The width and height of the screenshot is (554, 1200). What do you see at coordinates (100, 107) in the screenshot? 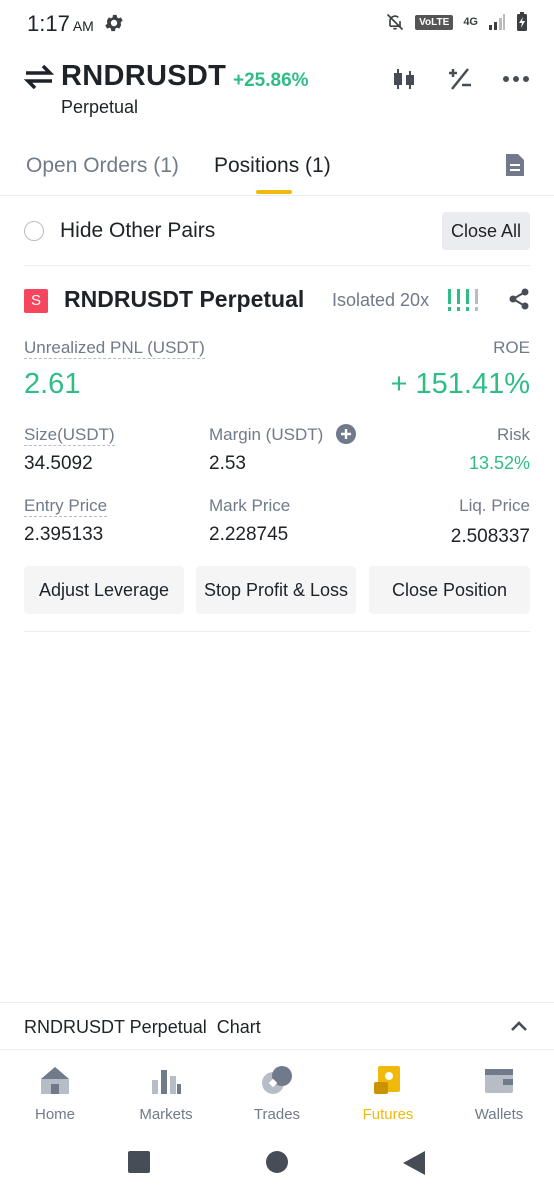
I see `contract-type: Perpetual` at bounding box center [100, 107].